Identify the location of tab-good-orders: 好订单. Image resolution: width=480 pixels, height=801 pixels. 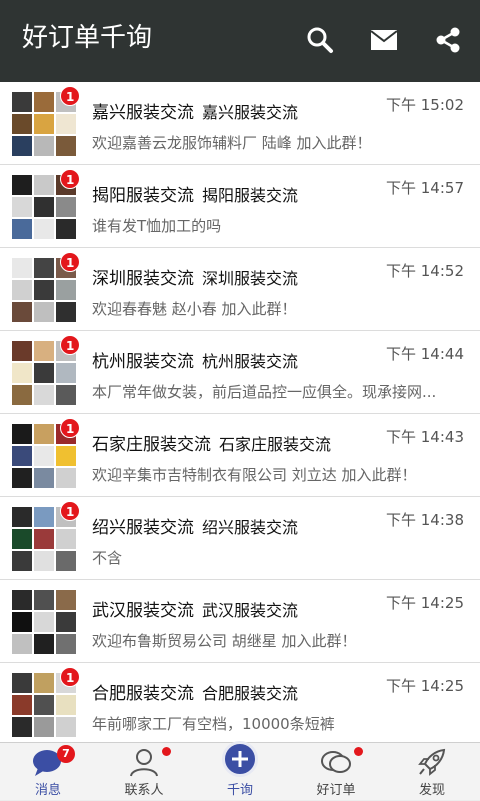
(336, 772).